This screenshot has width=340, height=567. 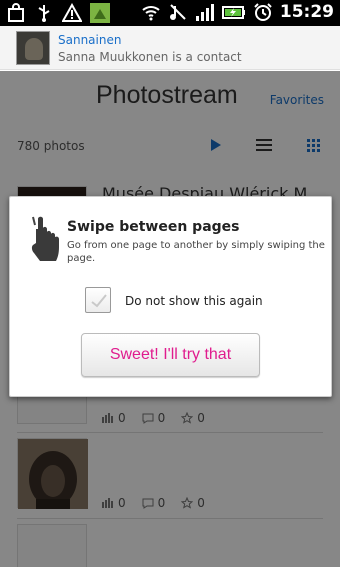 I want to click on usb-icon, so click(x=44, y=13).